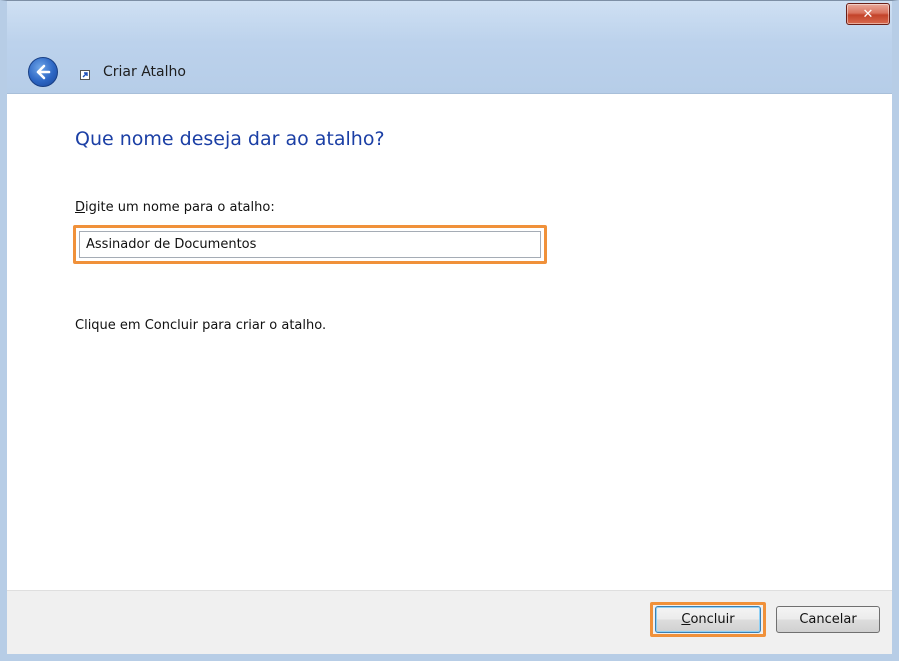 This screenshot has width=899, height=661. What do you see at coordinates (230, 139) in the screenshot?
I see `page-heading: Que nome deseja dar ao atalho?` at bounding box center [230, 139].